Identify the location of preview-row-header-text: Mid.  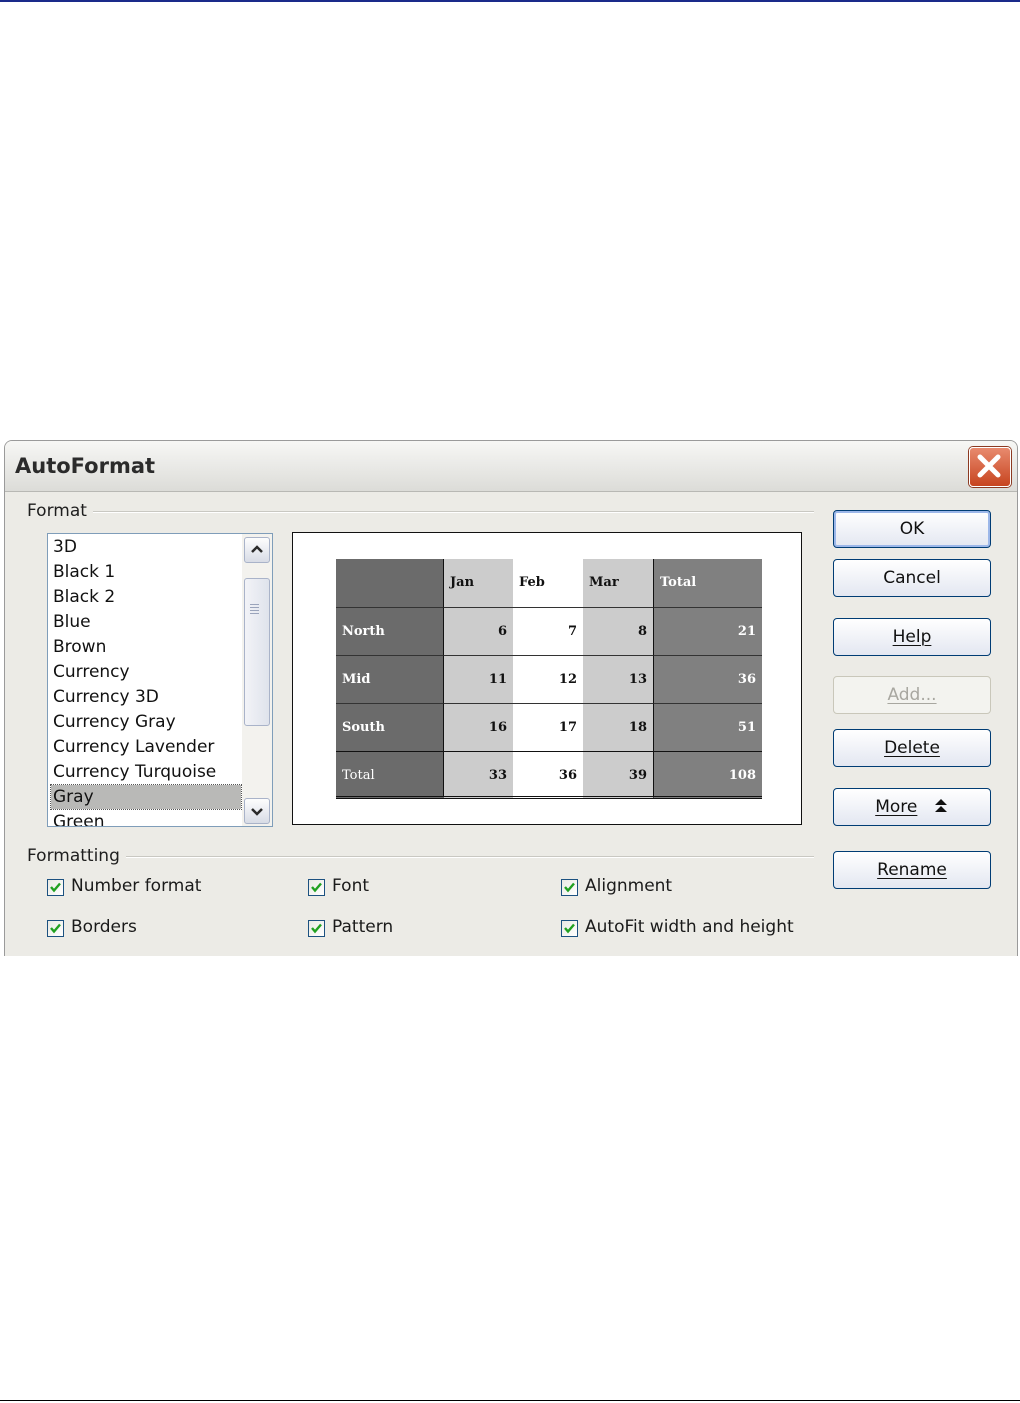
(356, 679).